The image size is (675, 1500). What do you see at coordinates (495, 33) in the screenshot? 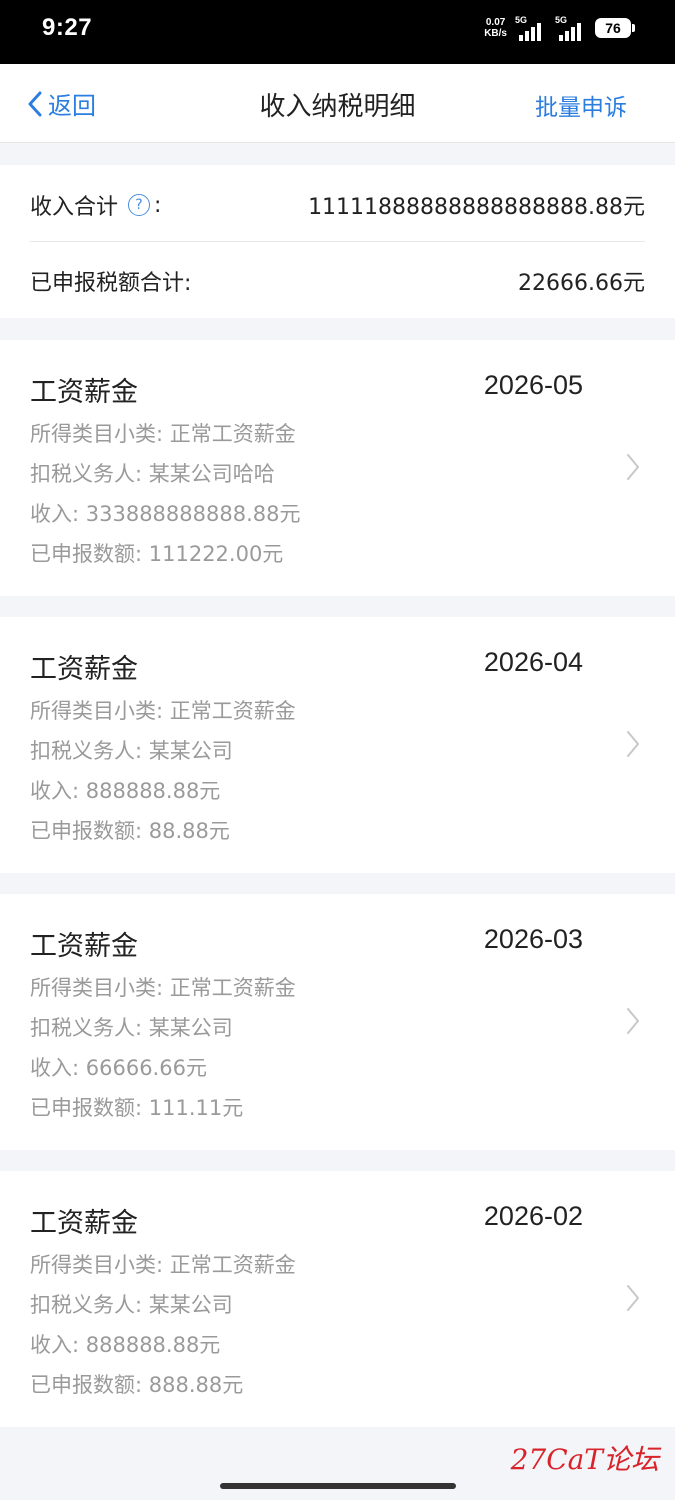
I see `network-speed-unit: KB/s` at bounding box center [495, 33].